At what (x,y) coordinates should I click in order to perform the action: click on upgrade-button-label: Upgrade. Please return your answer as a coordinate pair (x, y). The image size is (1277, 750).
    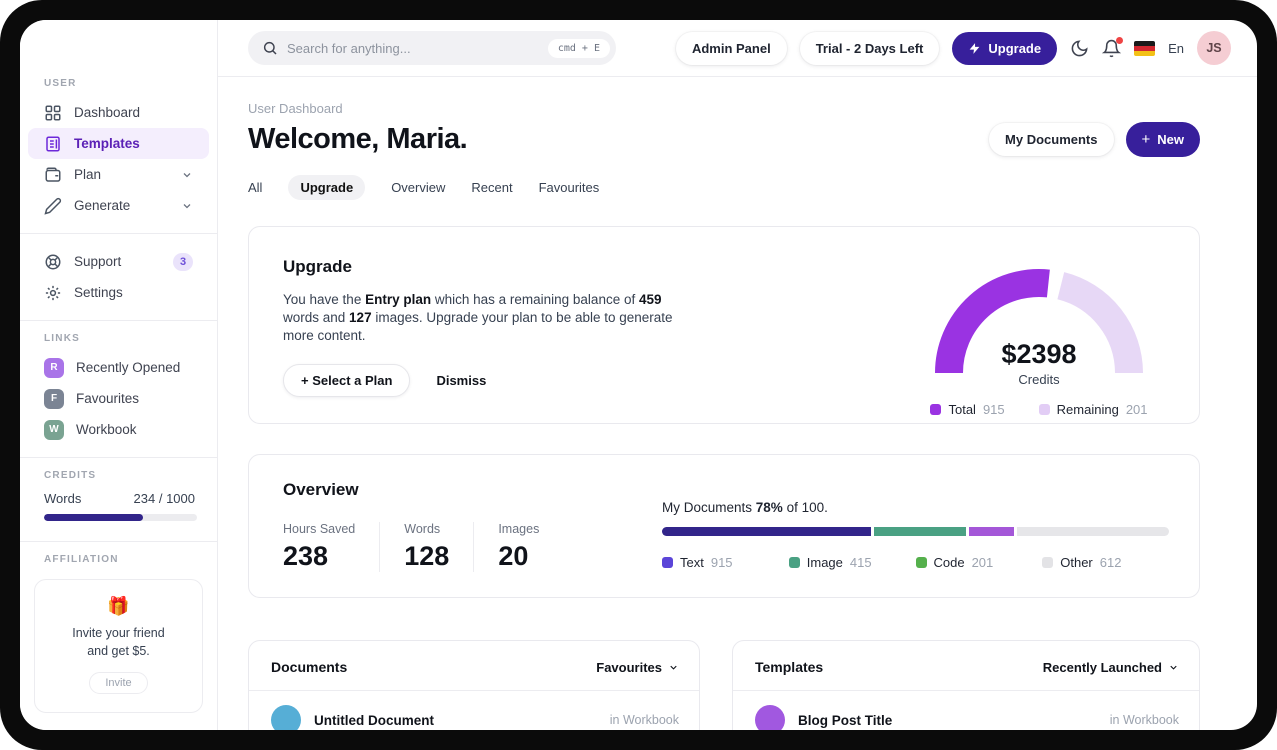
    Looking at the image, I should click on (1015, 48).